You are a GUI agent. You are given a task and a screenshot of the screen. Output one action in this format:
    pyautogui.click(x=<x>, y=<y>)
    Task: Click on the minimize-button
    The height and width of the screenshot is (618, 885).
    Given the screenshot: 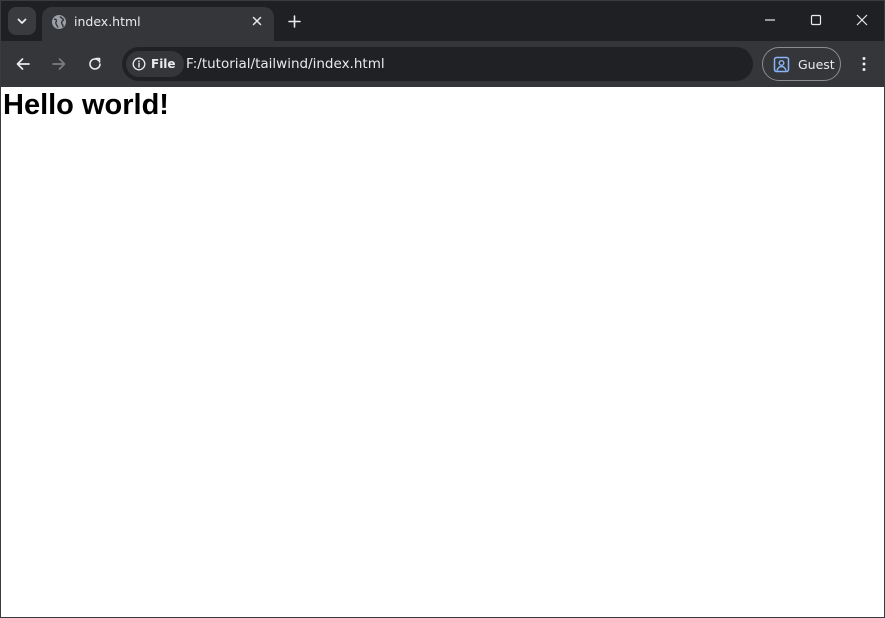 What is the action you would take?
    pyautogui.click(x=770, y=20)
    